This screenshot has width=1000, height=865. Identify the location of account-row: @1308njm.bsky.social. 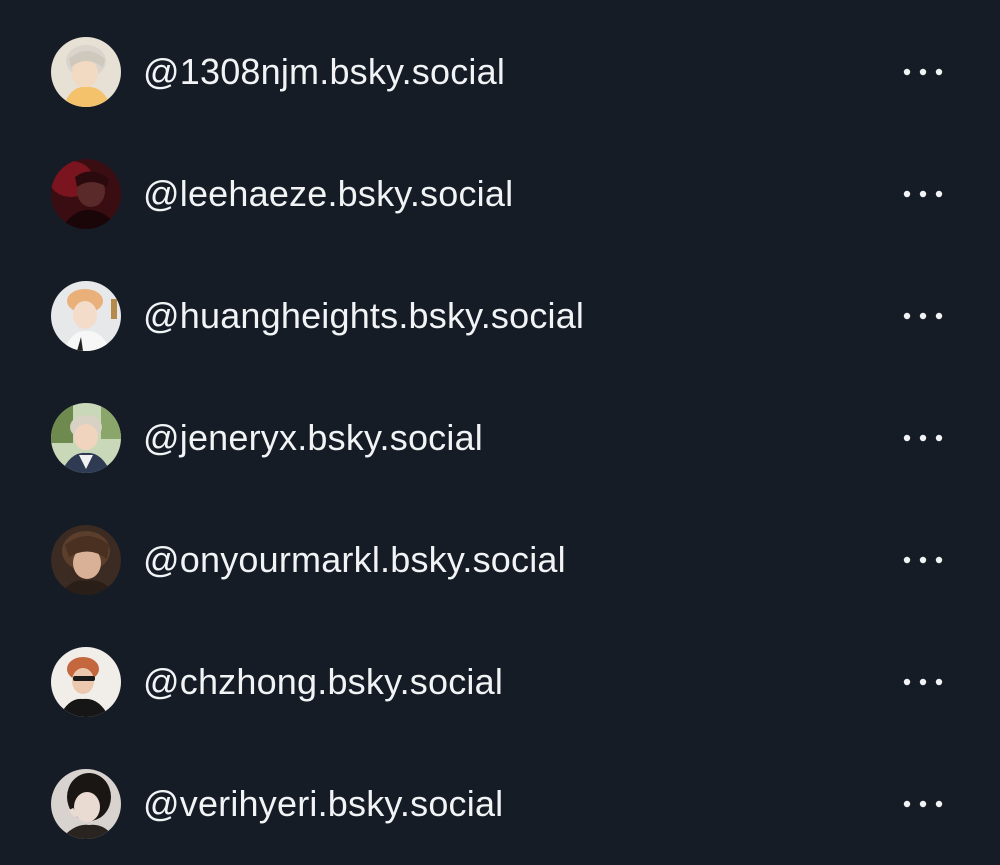
(500, 72).